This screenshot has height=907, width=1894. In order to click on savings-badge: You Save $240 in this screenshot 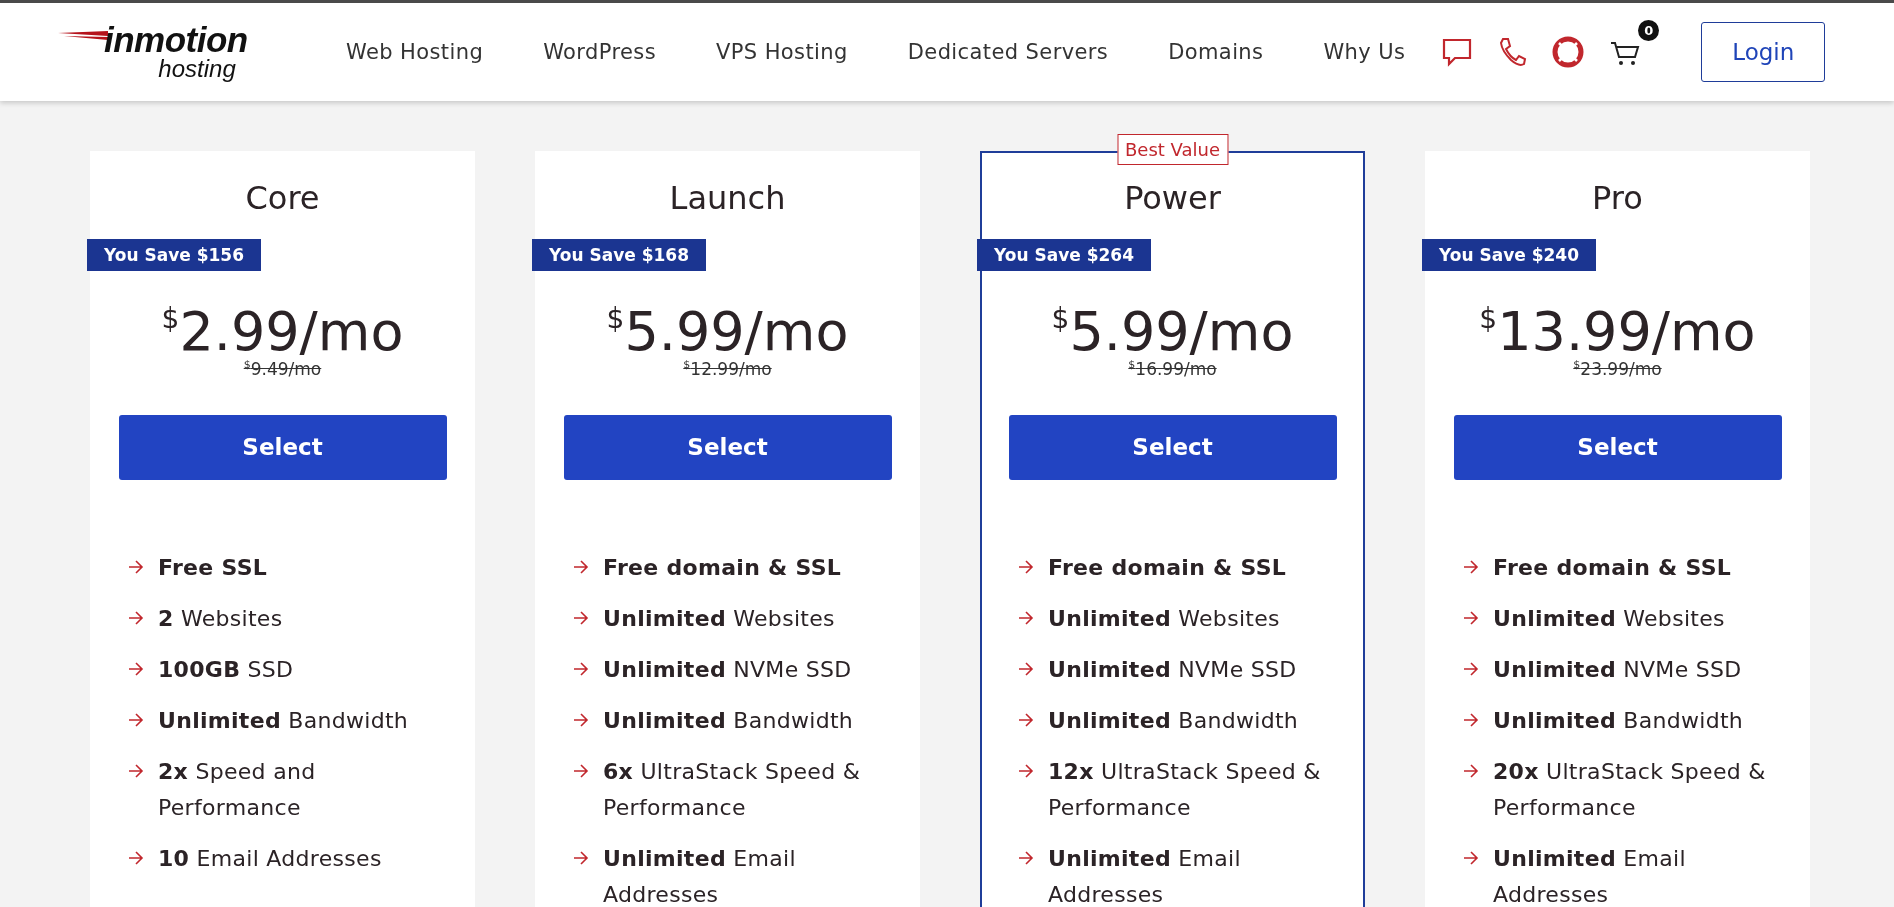, I will do `click(1509, 255)`.